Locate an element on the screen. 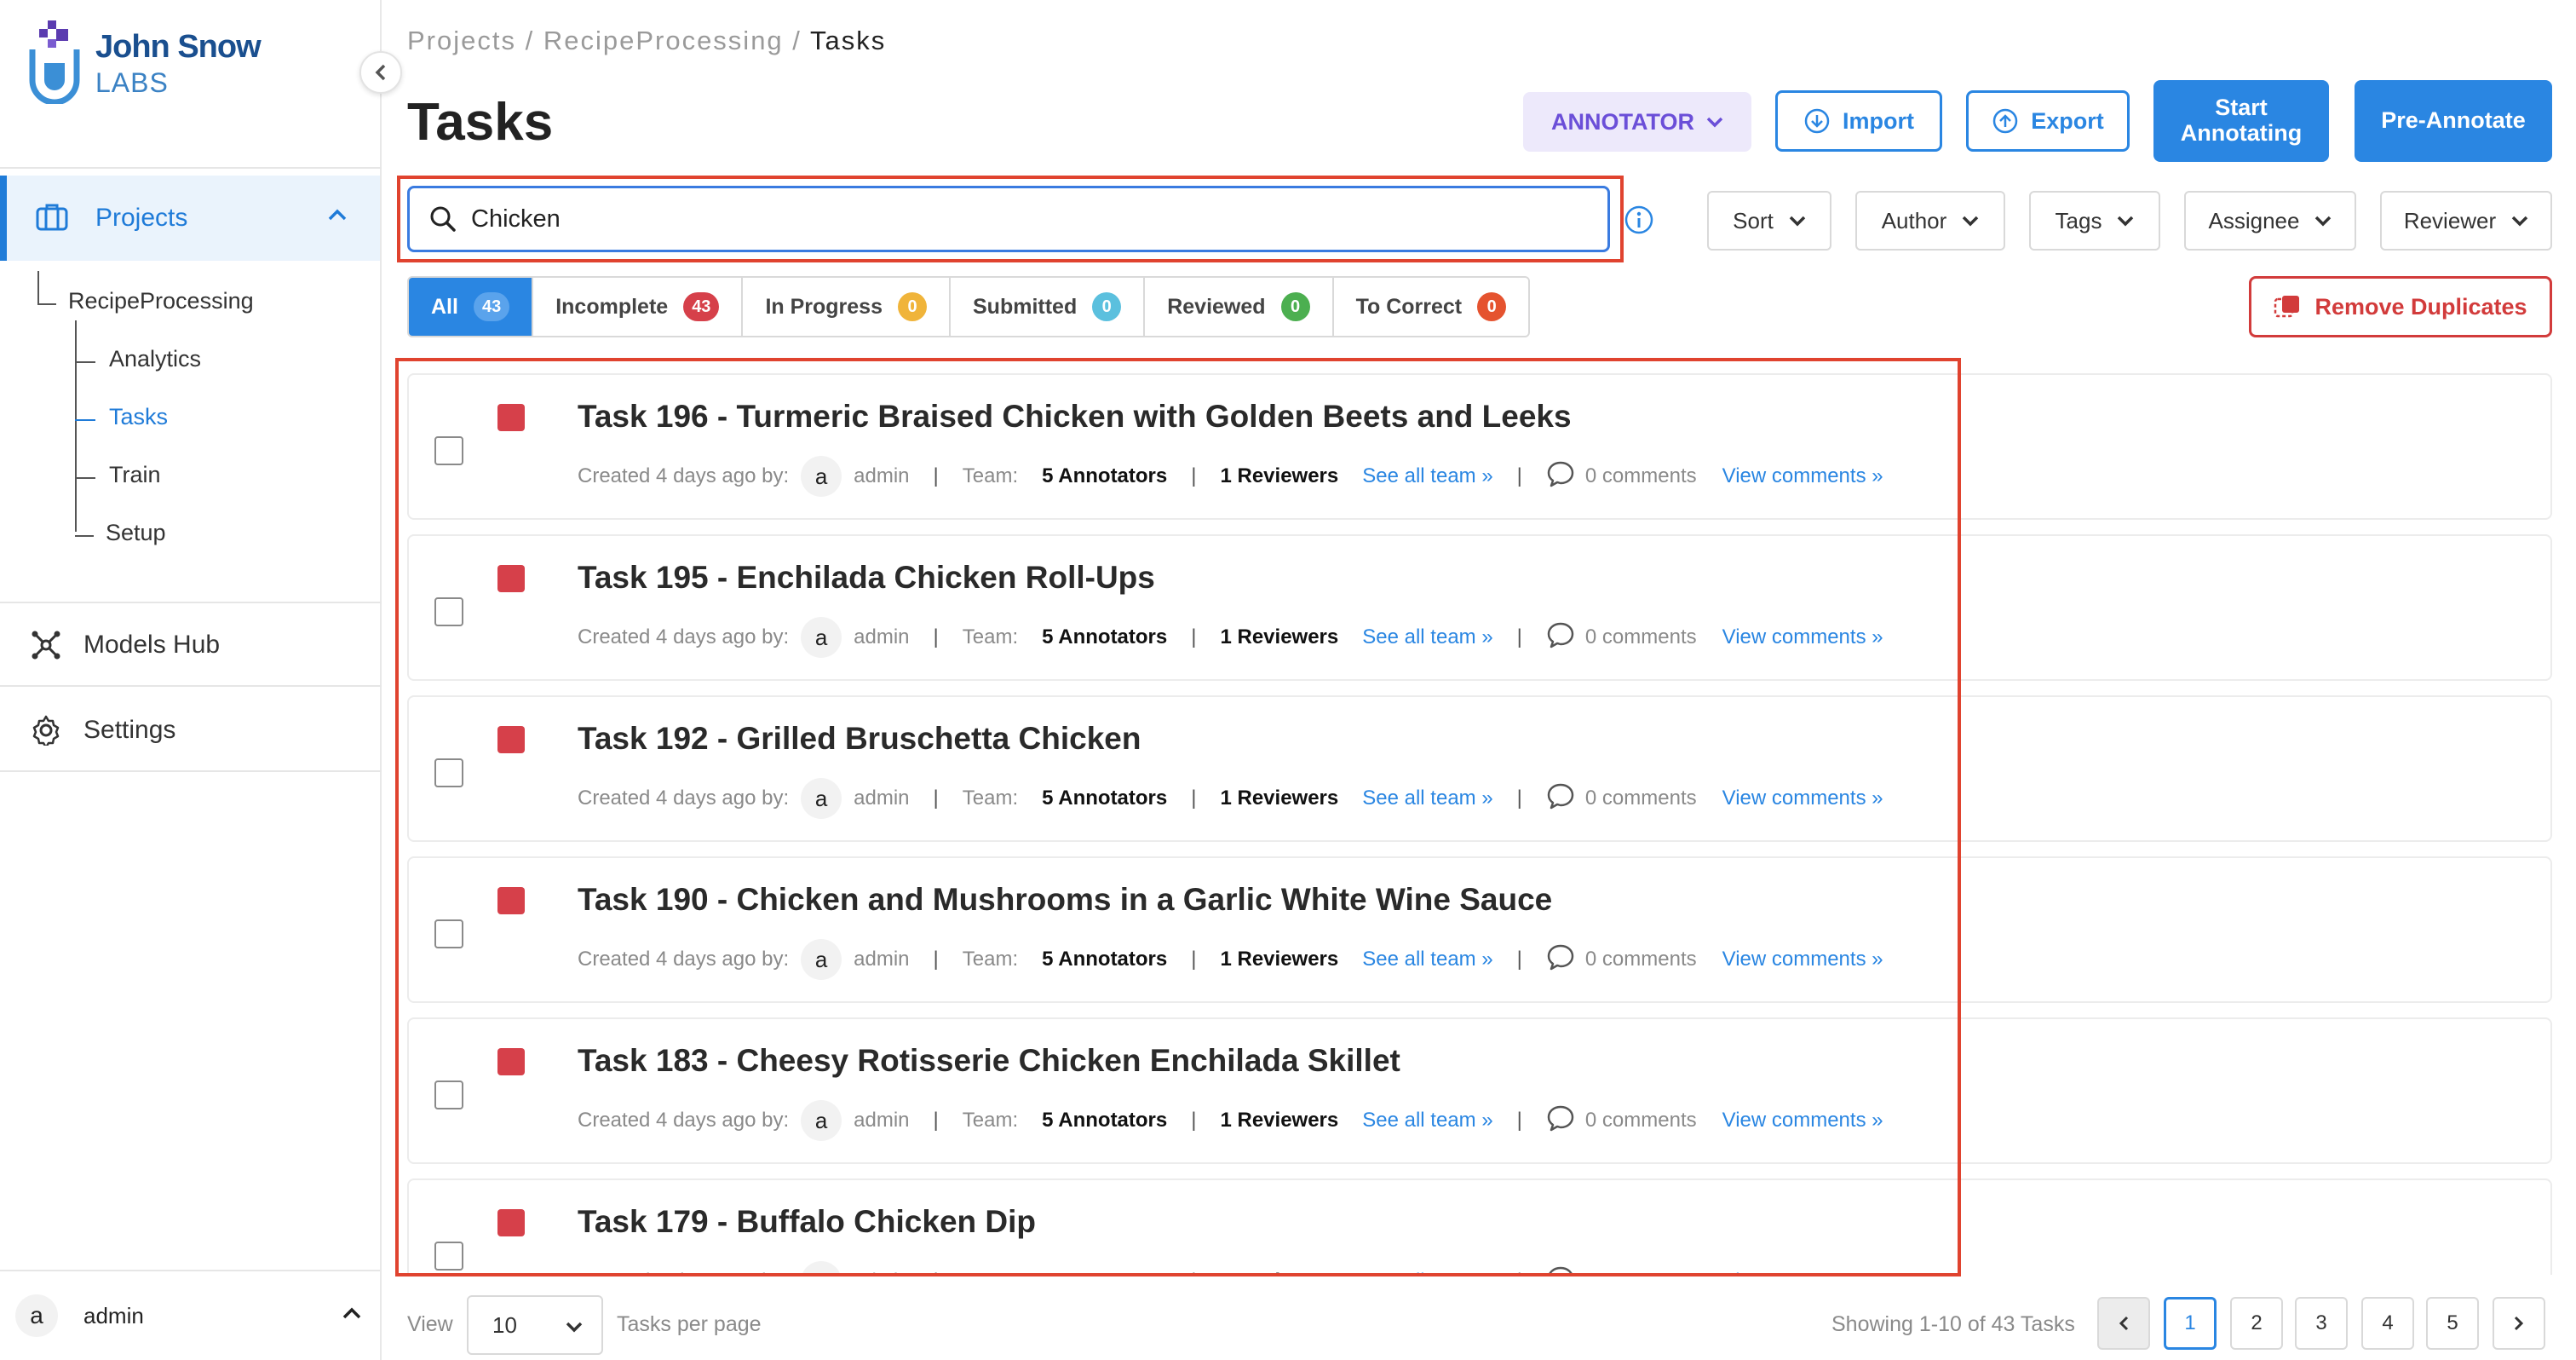 Image resolution: width=2576 pixels, height=1360 pixels. per-page-value: 10 is located at coordinates (504, 1324).